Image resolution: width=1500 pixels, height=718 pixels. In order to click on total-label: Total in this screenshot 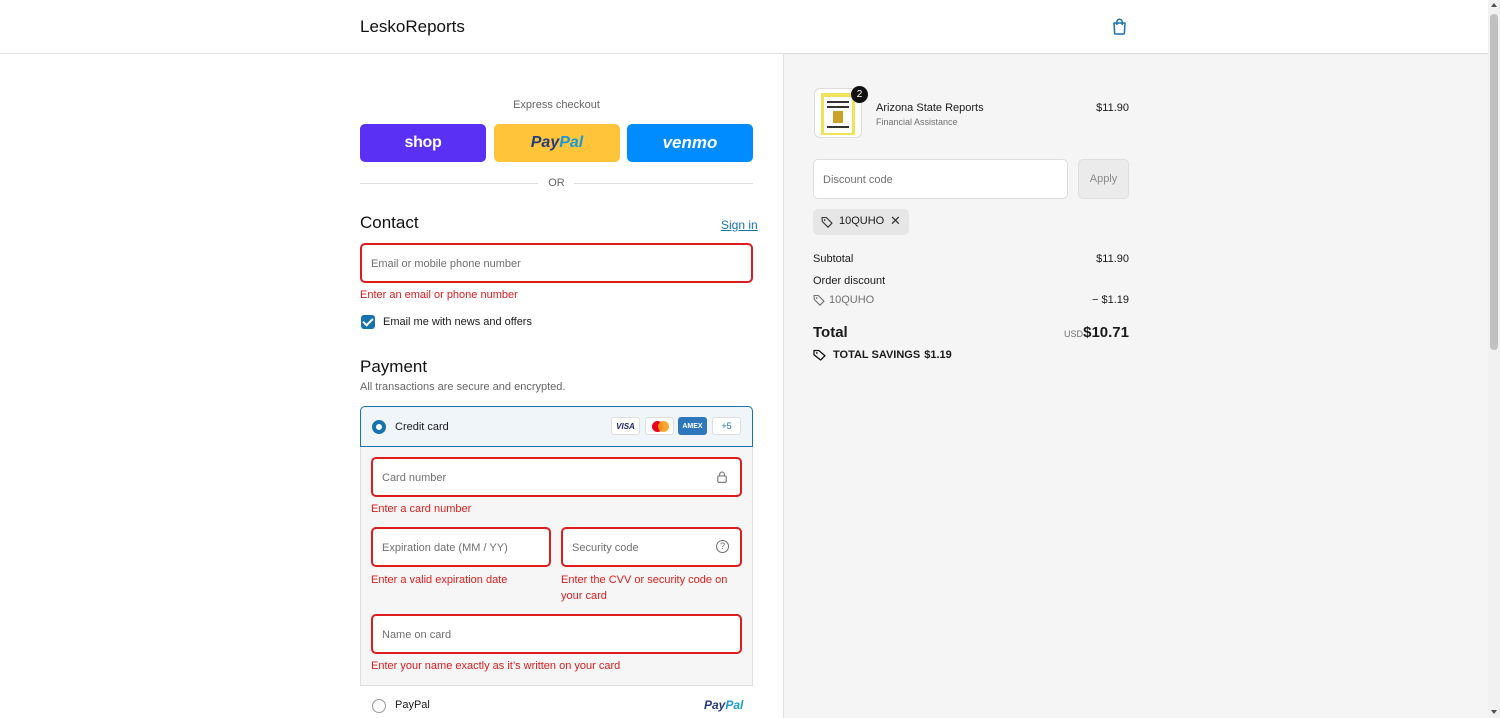, I will do `click(830, 332)`.